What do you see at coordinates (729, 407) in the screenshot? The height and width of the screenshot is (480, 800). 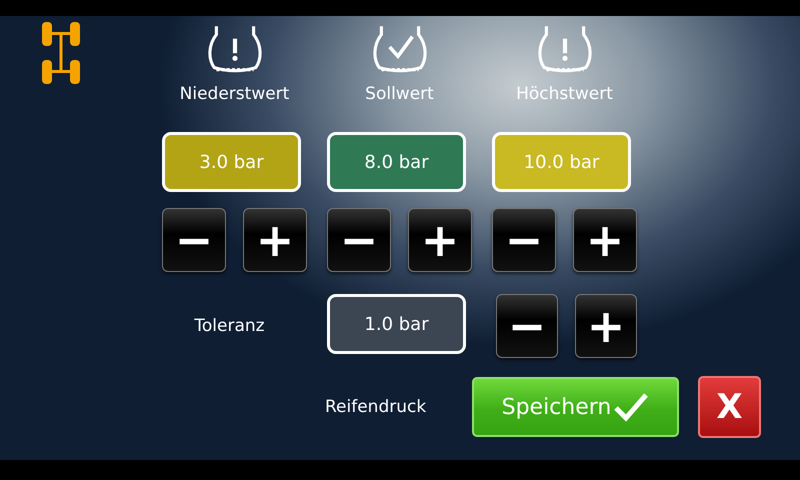 I see `cancel-button: X` at bounding box center [729, 407].